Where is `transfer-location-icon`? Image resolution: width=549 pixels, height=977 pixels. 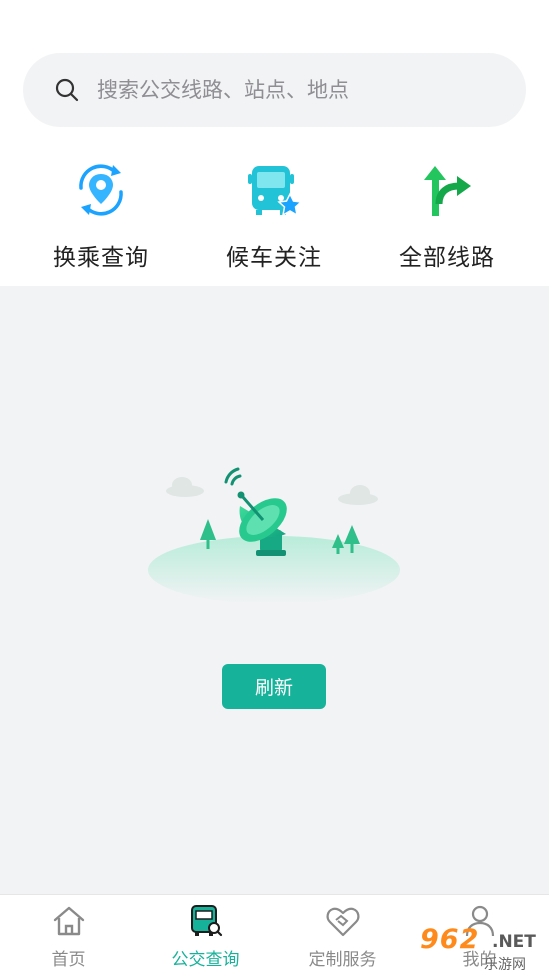 transfer-location-icon is located at coordinates (101, 190).